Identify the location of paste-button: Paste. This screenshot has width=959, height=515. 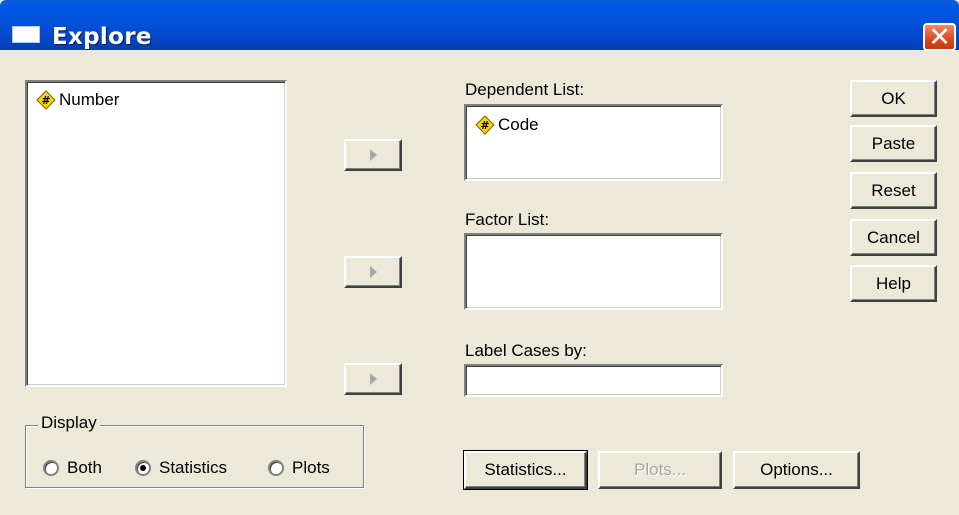
(893, 143).